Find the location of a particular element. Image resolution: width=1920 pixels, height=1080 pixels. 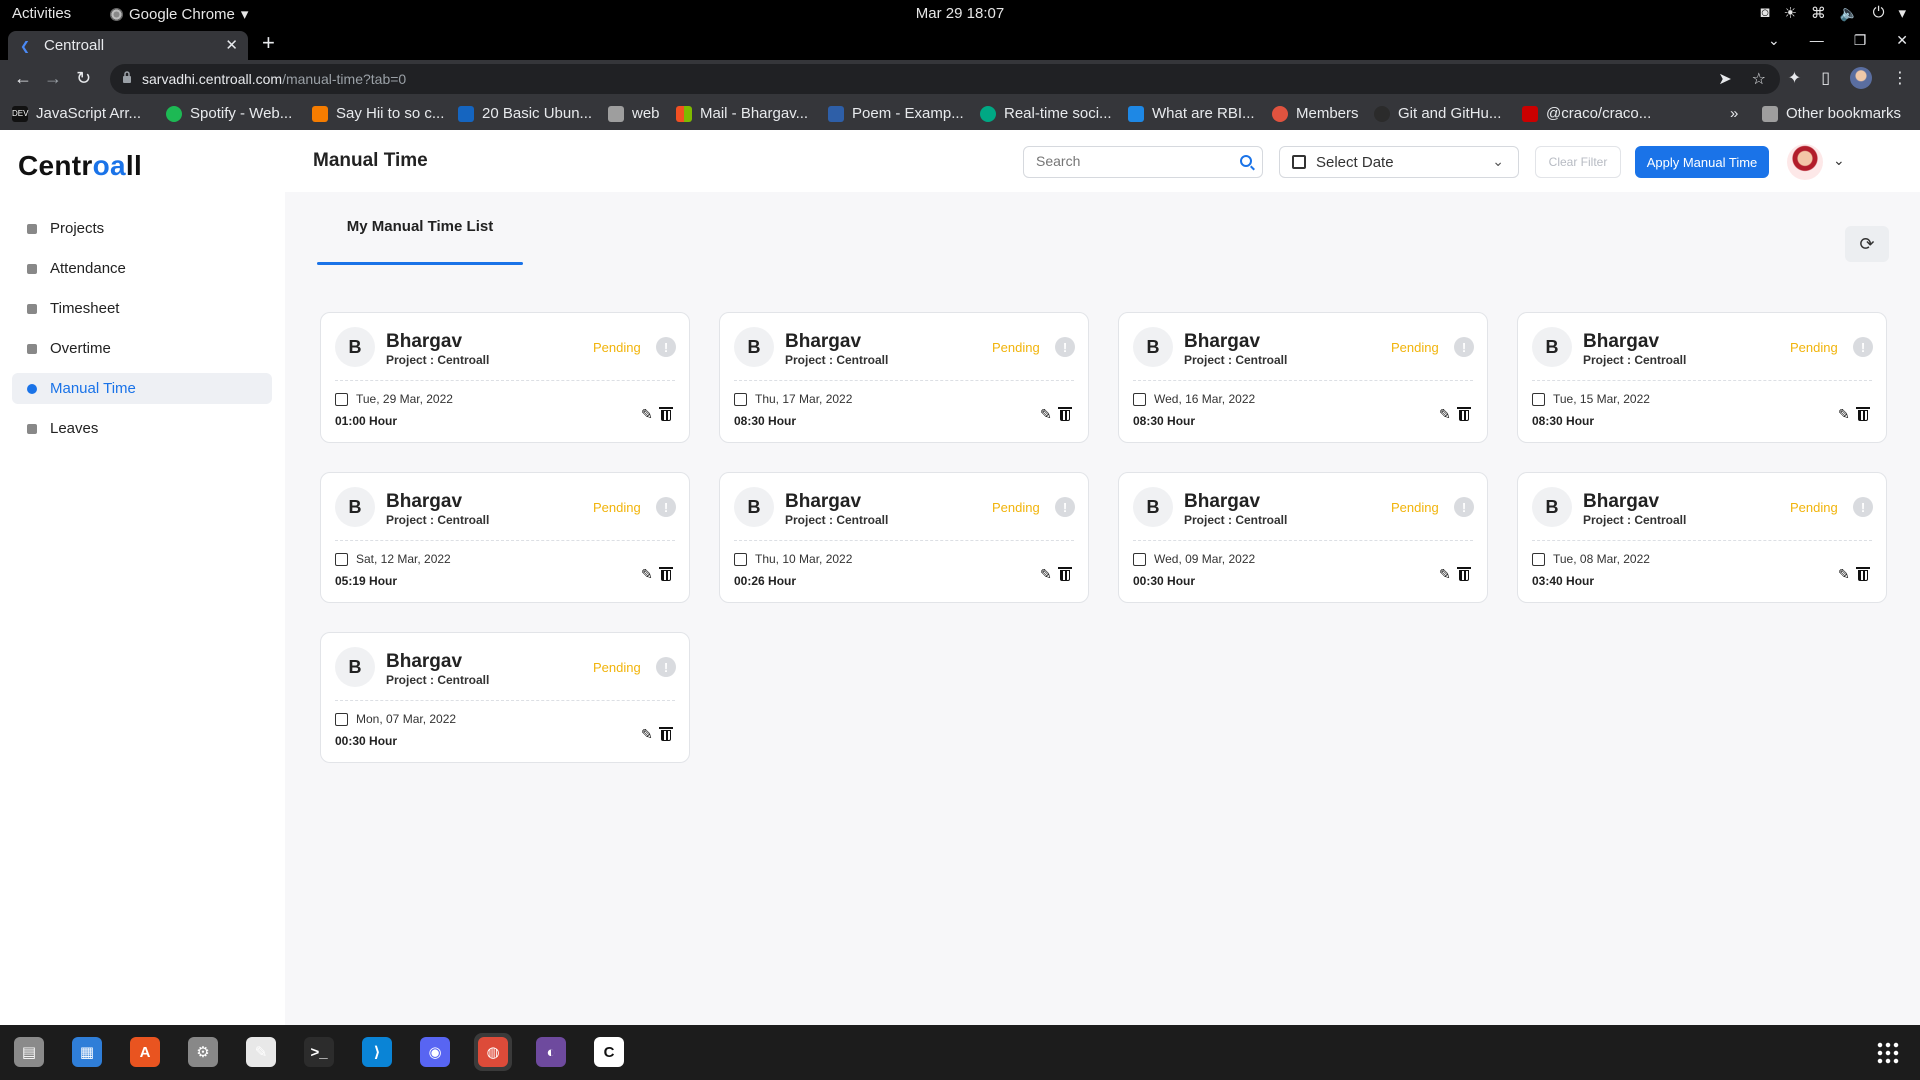

vscode-icon: ⟩ is located at coordinates (377, 1052).